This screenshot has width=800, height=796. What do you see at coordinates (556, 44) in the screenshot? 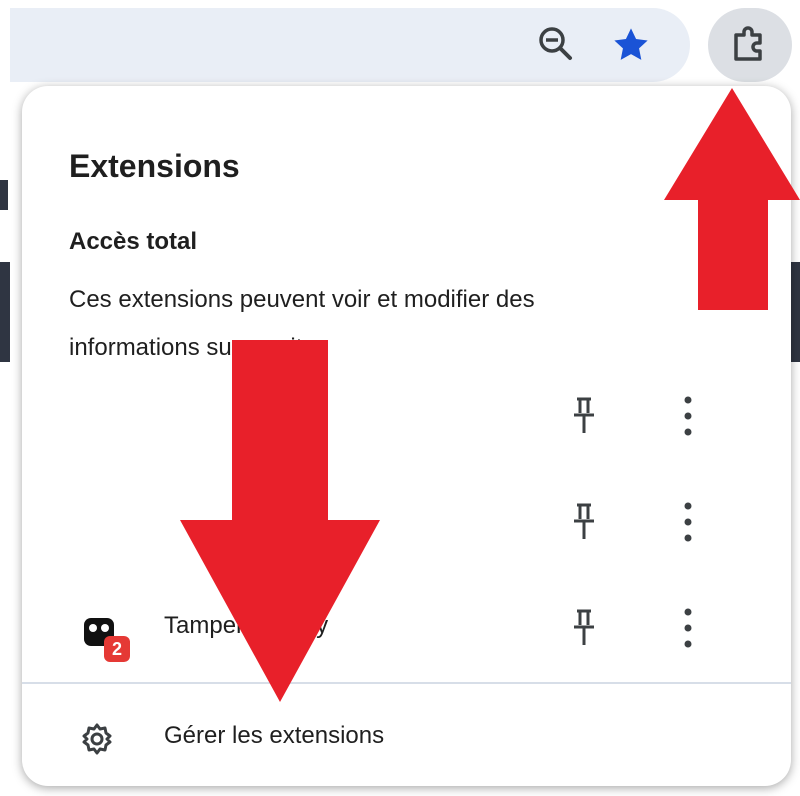
I see `zoom-out-icon` at bounding box center [556, 44].